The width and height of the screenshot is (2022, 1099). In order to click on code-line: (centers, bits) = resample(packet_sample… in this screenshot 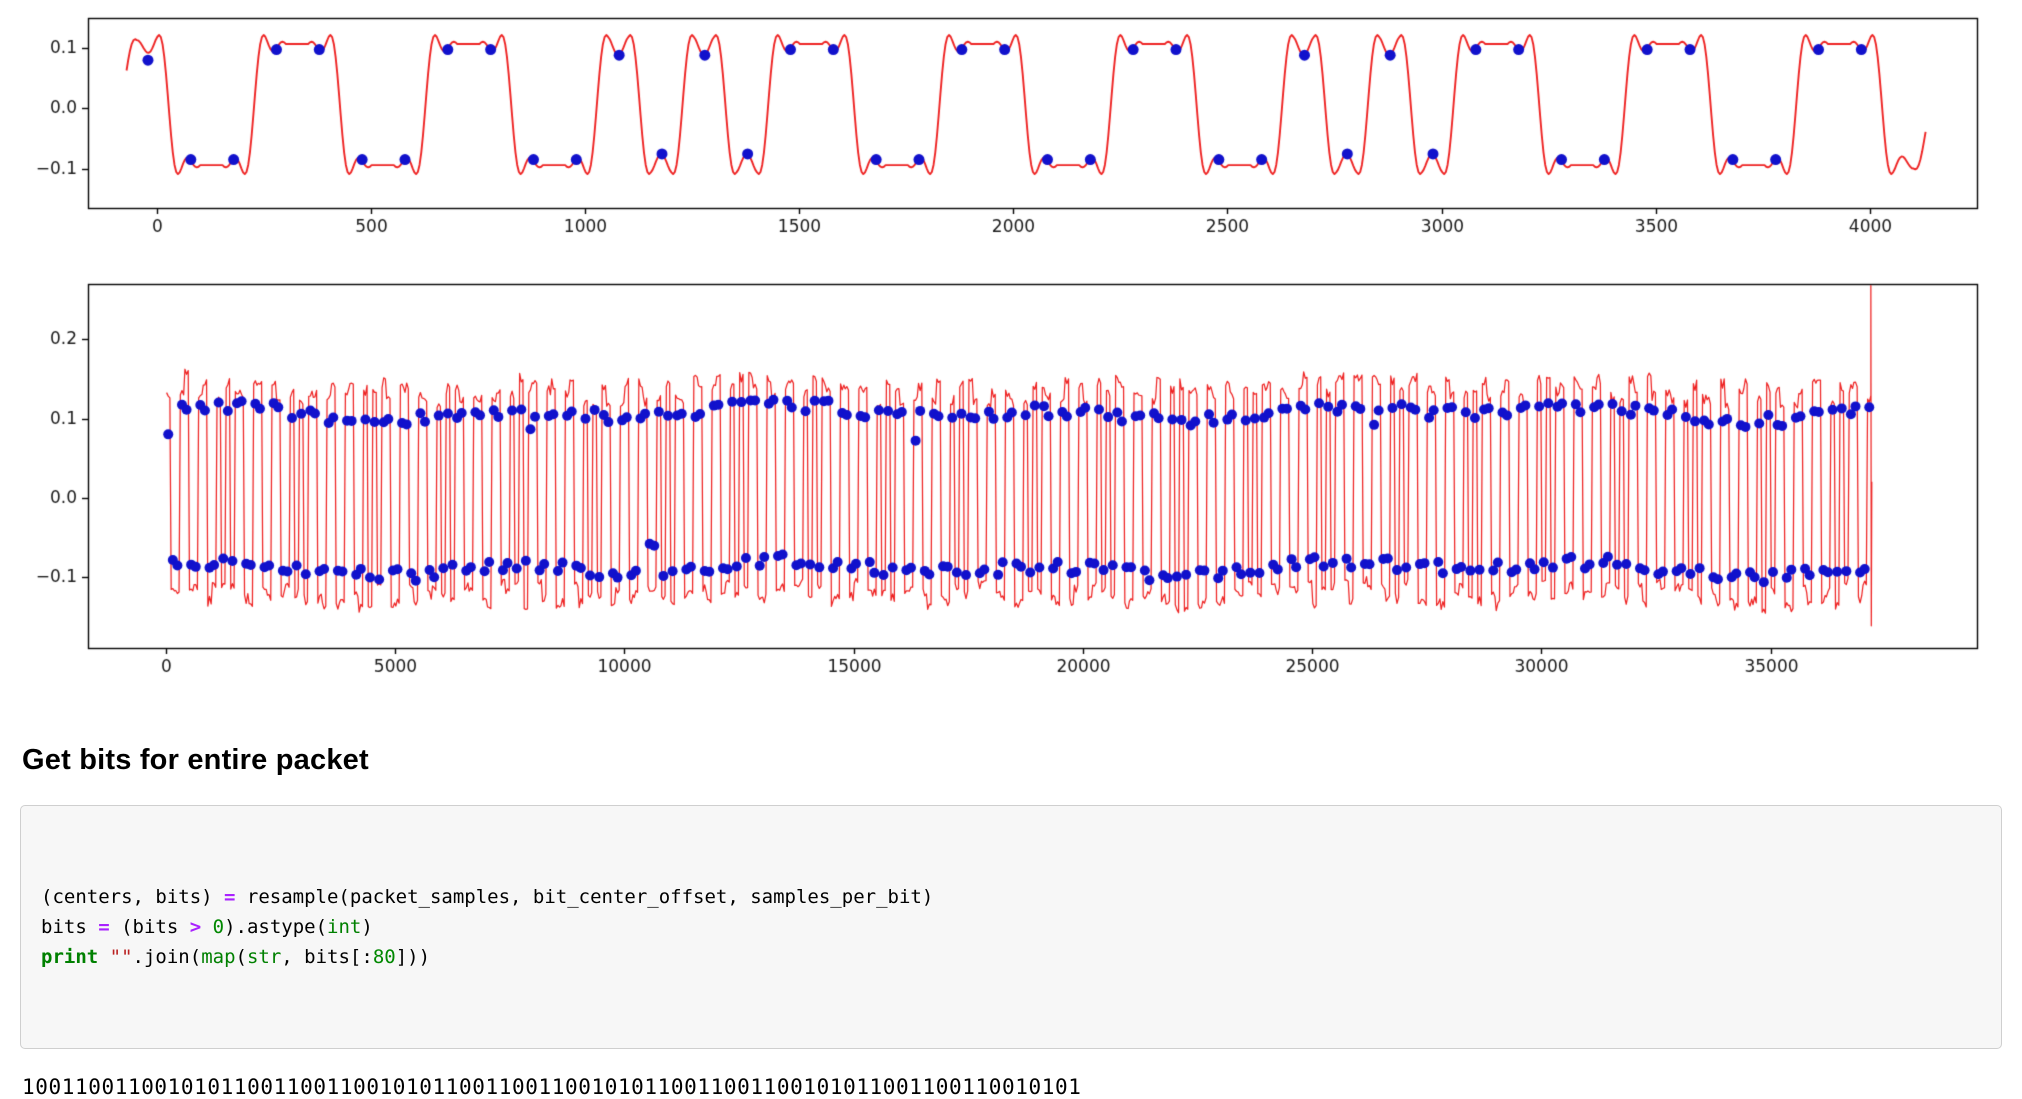, I will do `click(487, 897)`.